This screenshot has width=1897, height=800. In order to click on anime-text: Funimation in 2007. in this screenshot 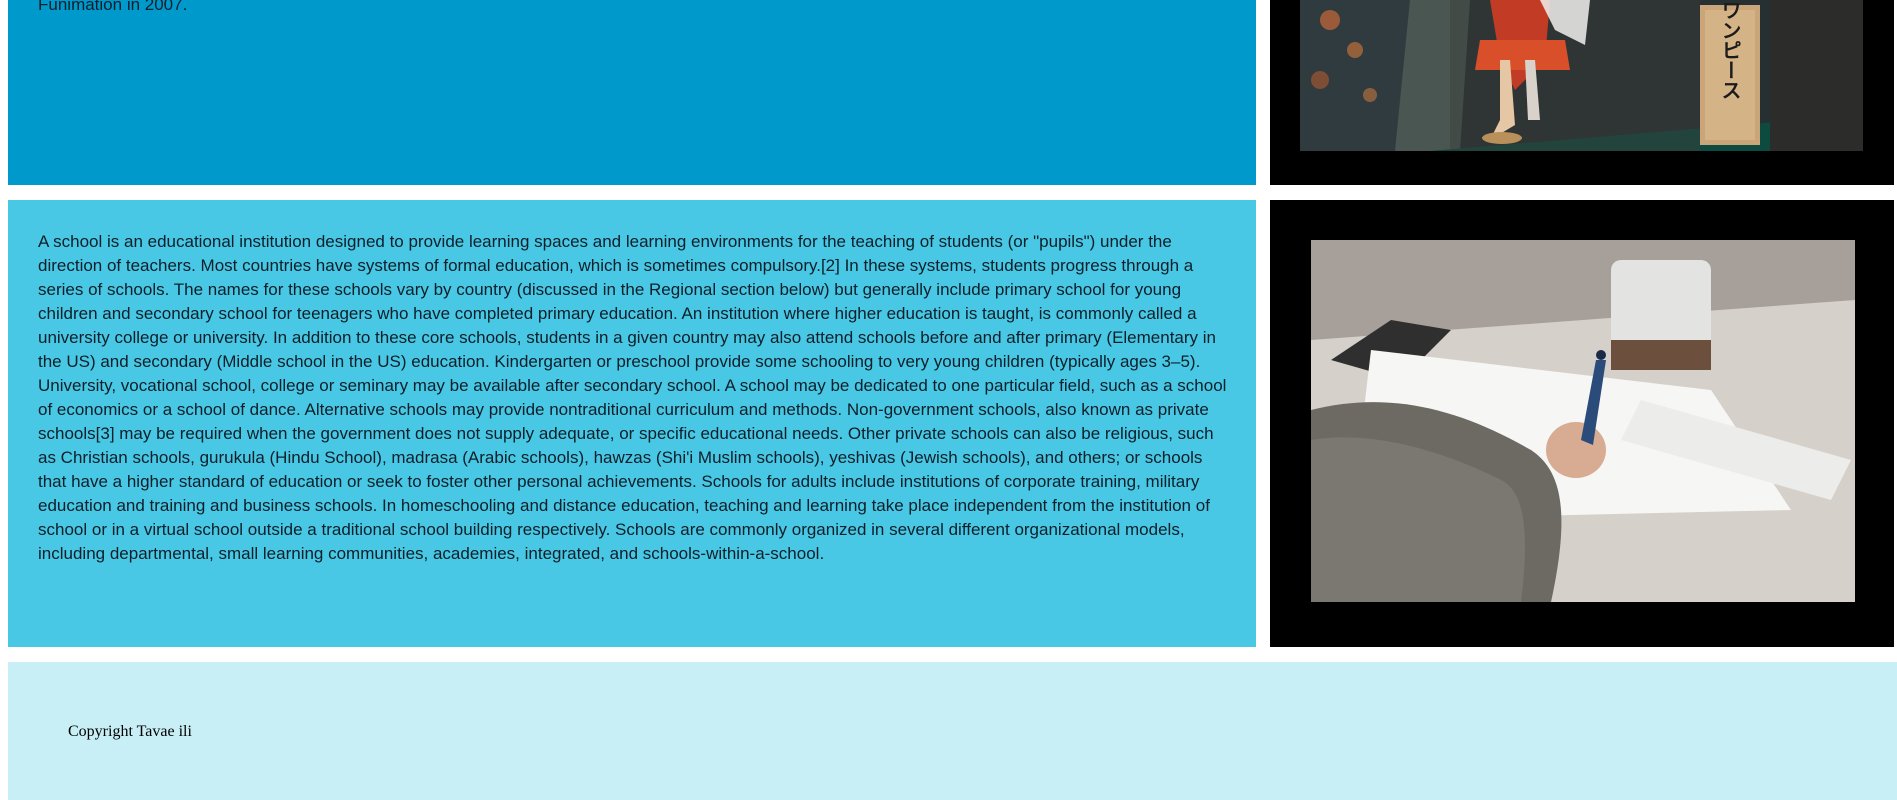, I will do `click(113, 7)`.